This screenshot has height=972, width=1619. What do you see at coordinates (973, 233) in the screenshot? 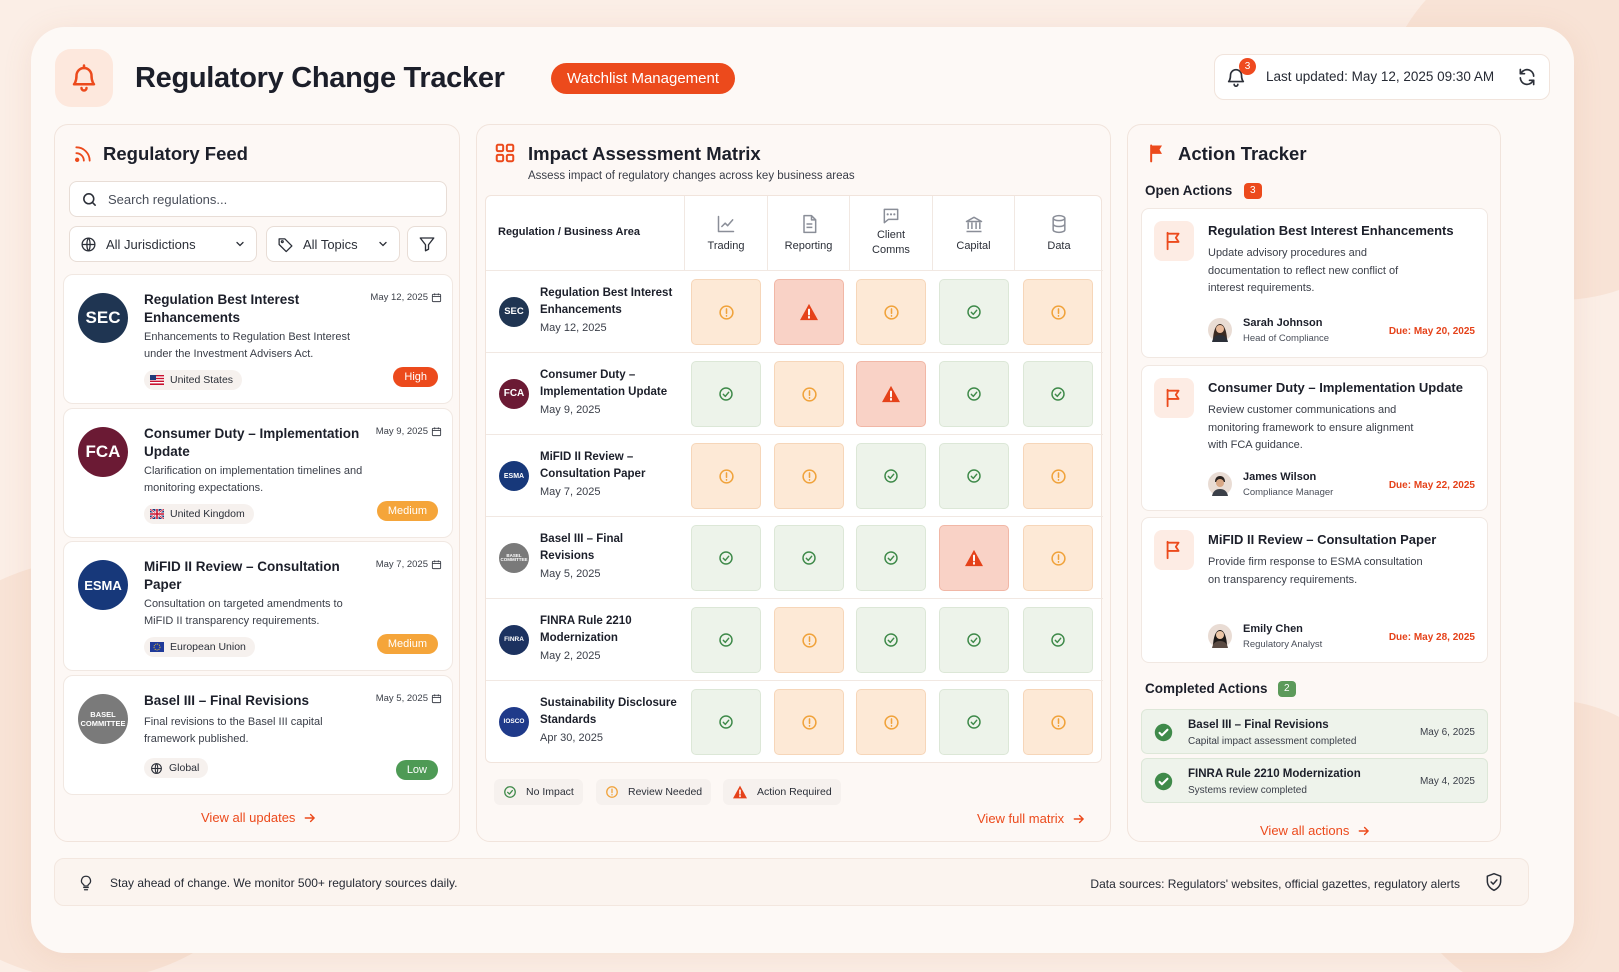
I see `column-header-capital: Capital` at bounding box center [973, 233].